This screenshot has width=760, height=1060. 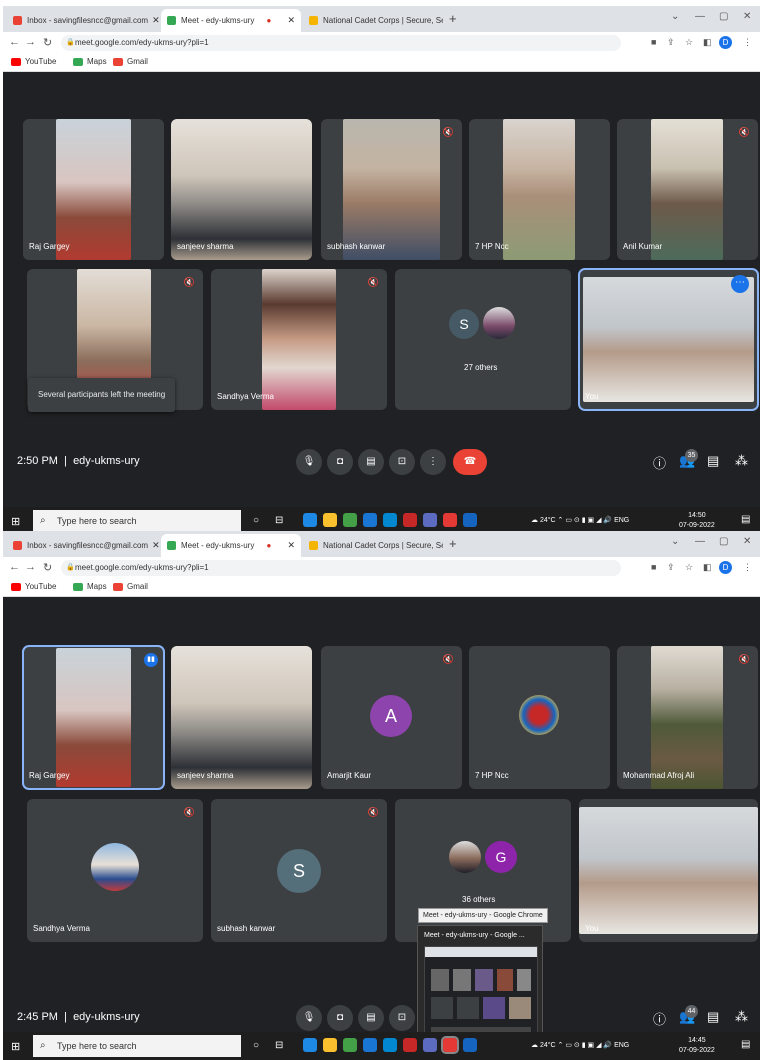 What do you see at coordinates (688, 459) in the screenshot?
I see `people-icon: 👥35` at bounding box center [688, 459].